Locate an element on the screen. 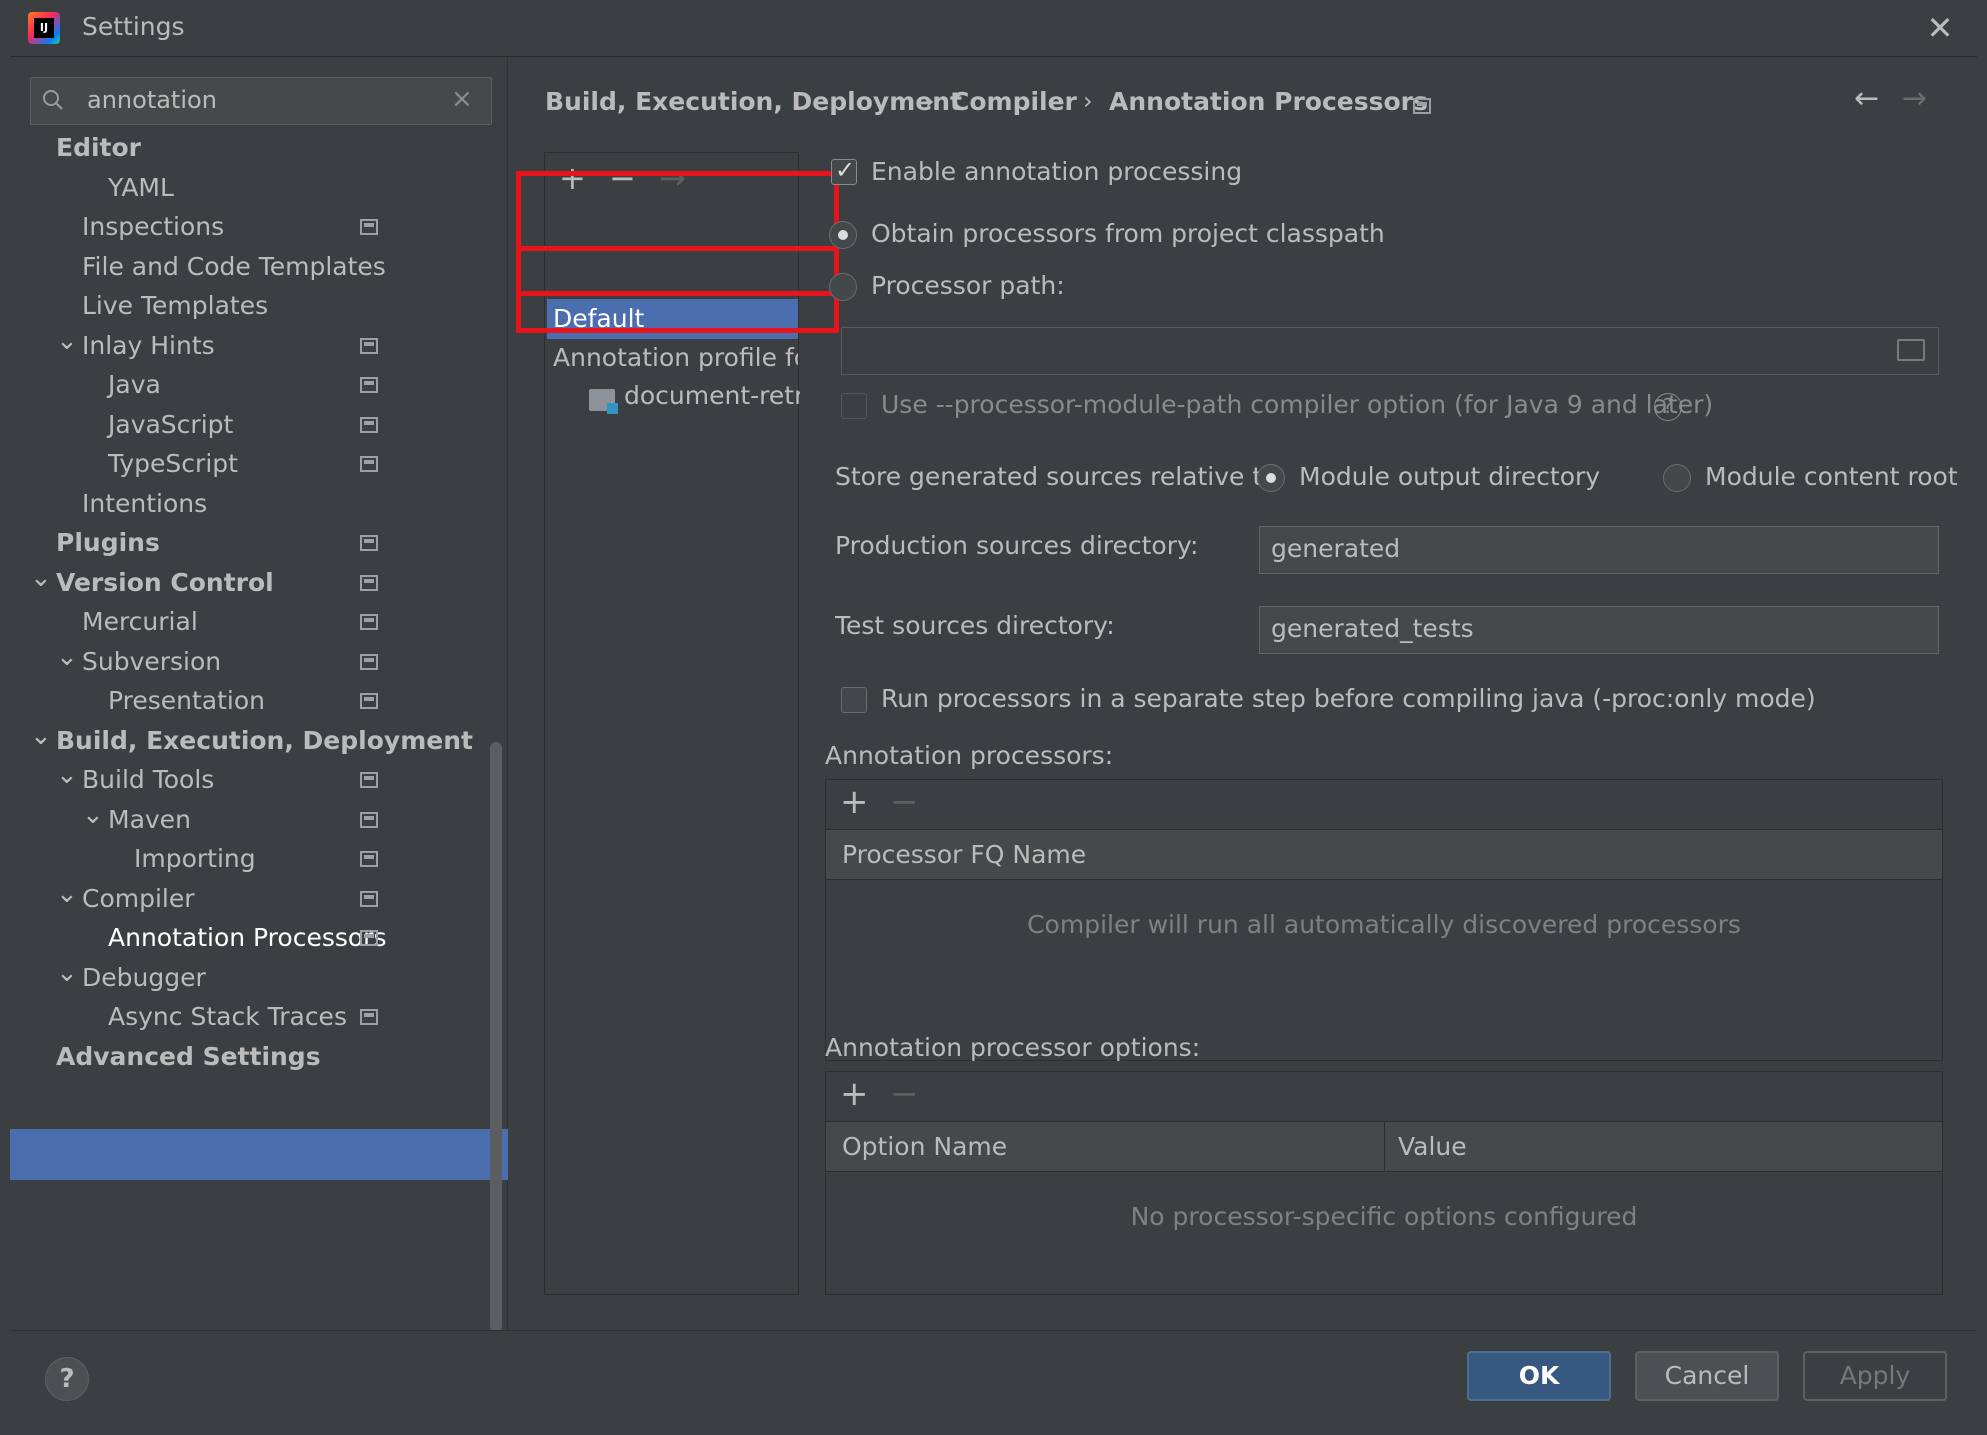 The image size is (1987, 1435). module-content-root-label: Module content root is located at coordinates (1831, 476).